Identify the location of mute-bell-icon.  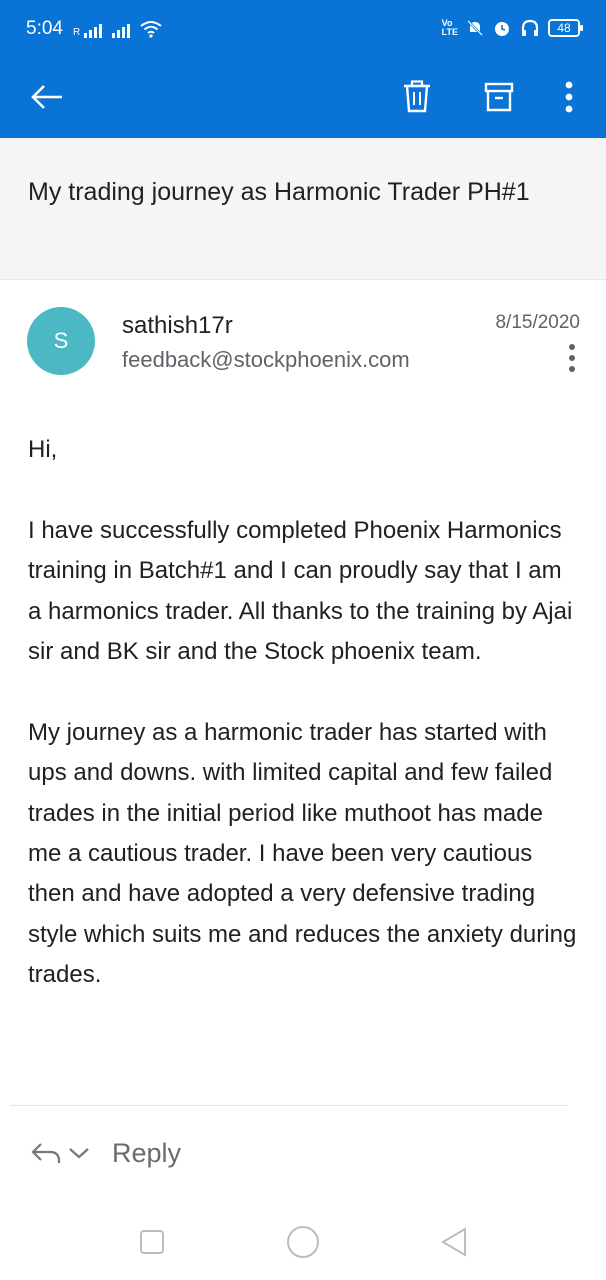
(475, 28).